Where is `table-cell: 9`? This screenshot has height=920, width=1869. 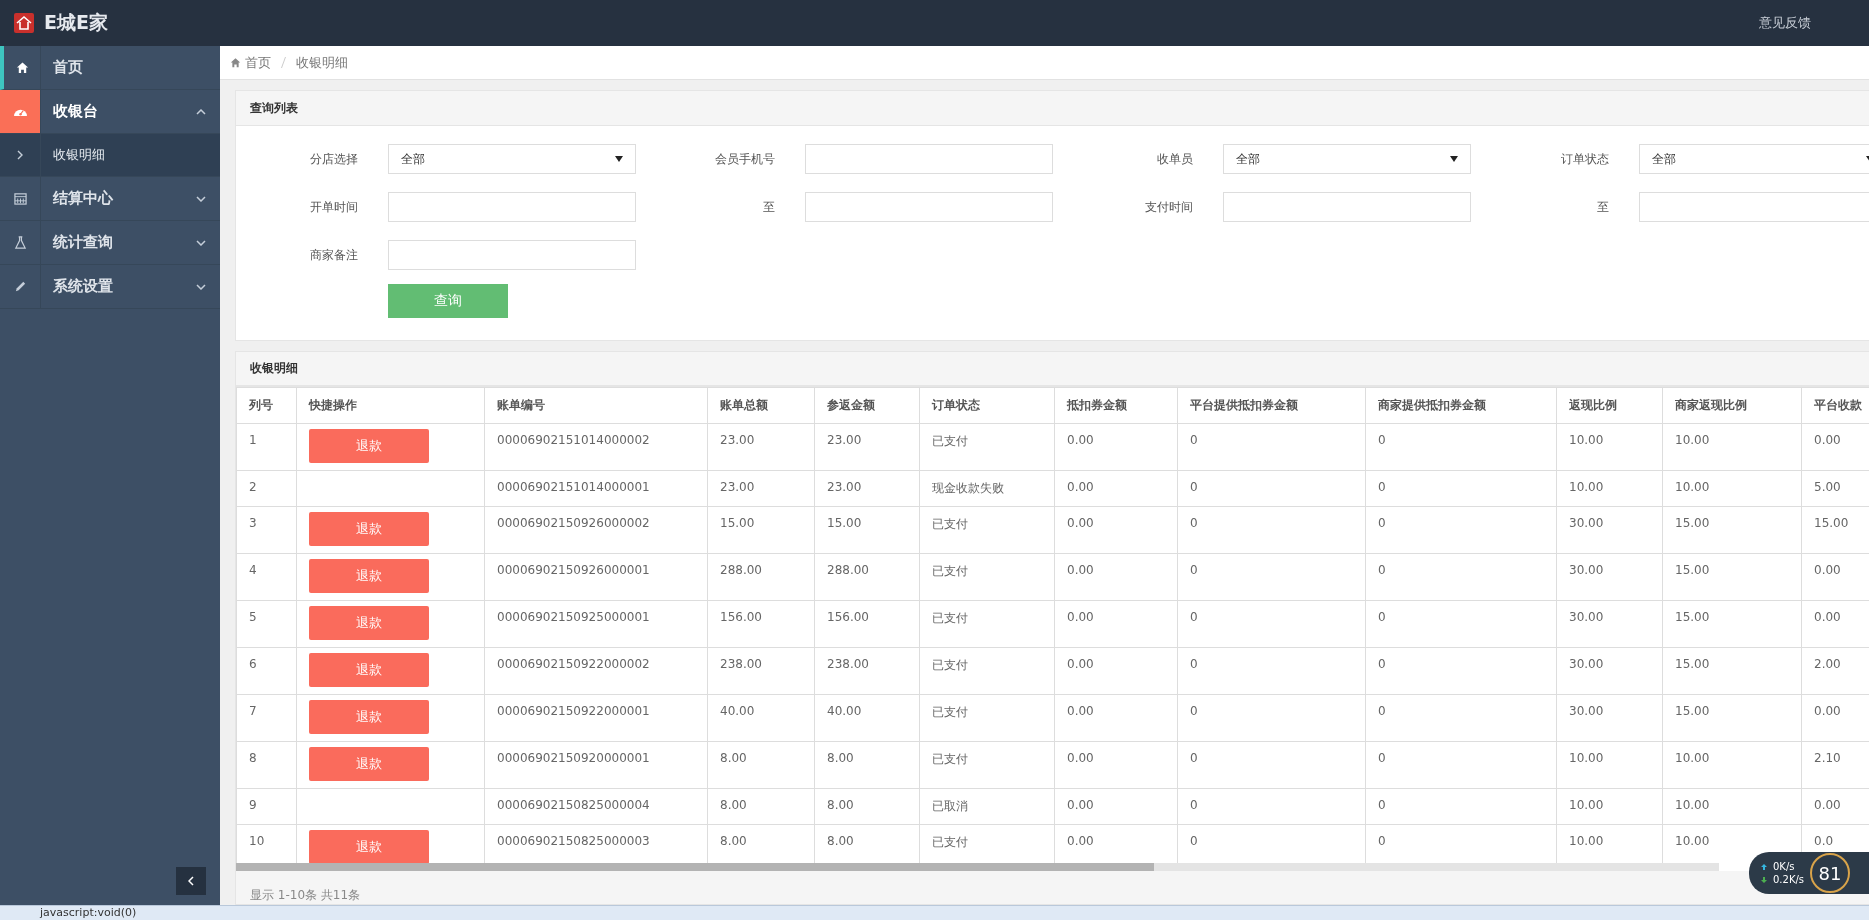
table-cell: 9 is located at coordinates (266, 806).